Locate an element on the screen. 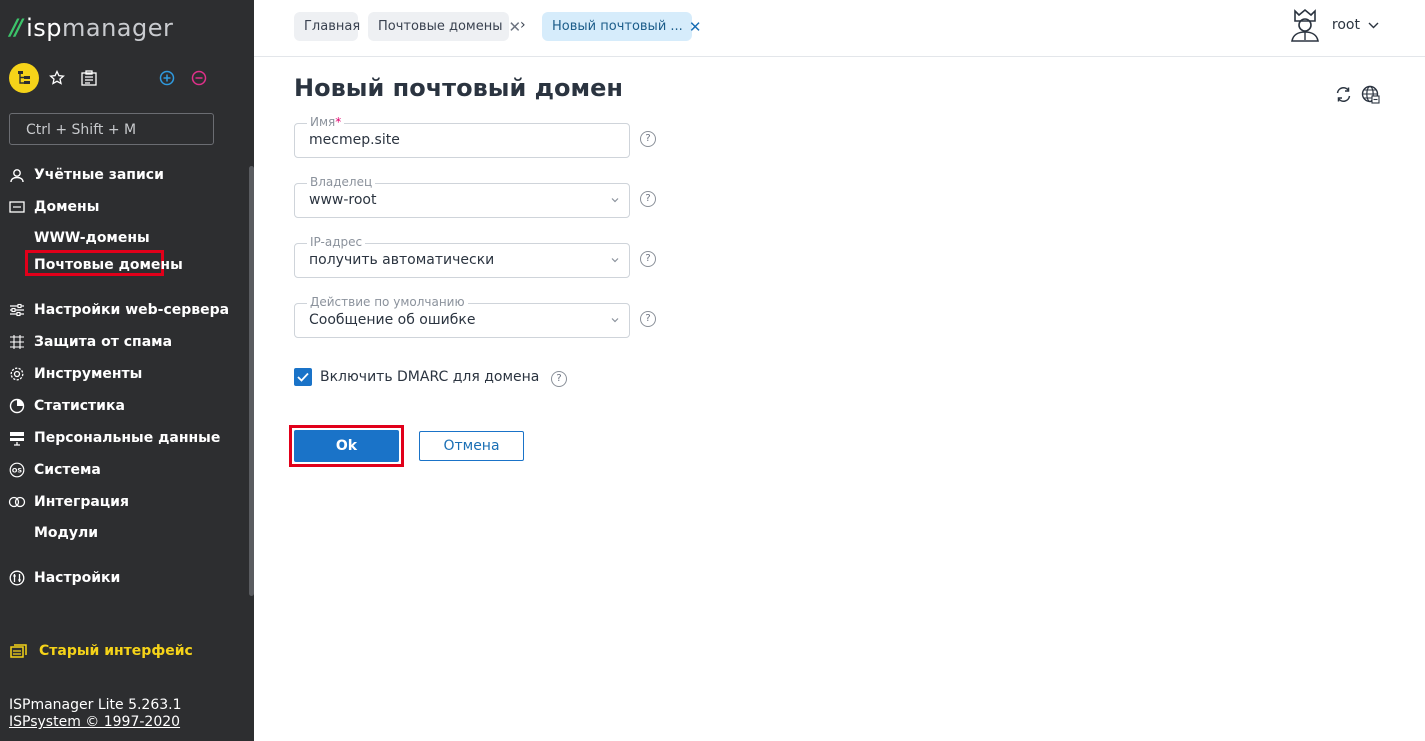 The image size is (1425, 741). sidebar-item-label: Настройки is located at coordinates (77, 578).